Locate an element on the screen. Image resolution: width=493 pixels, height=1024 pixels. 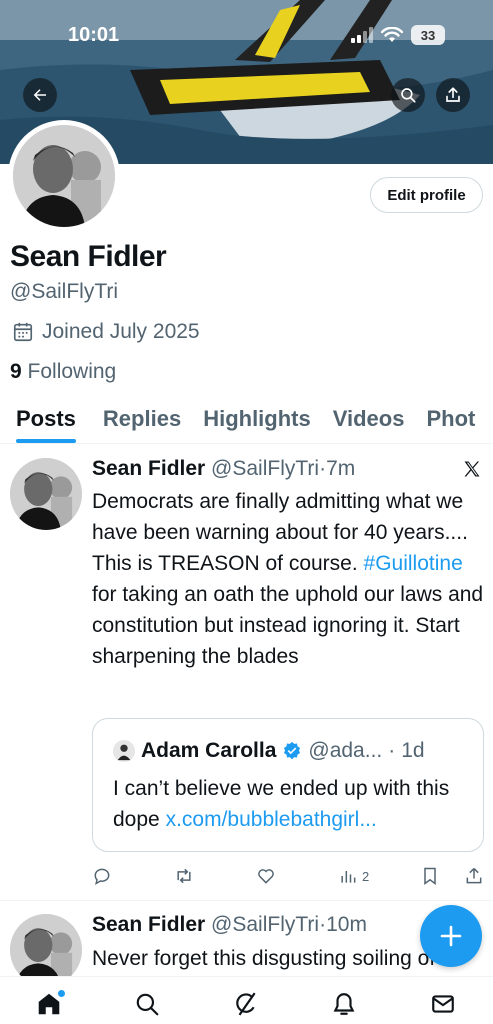
following-link: 9 Following is located at coordinates (63, 372).